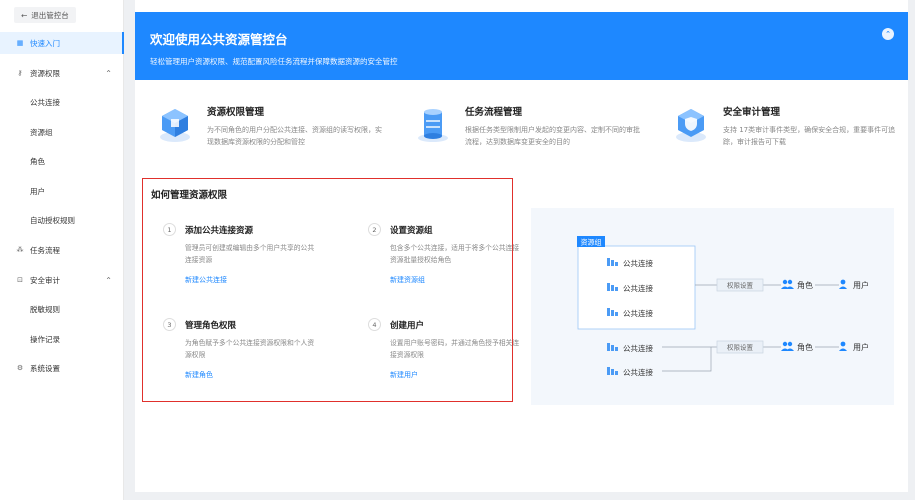 The height and width of the screenshot is (500, 915). I want to click on feature-desc: 支持 17类审计事件类型，确保安全合规，重要事件可追踪，审计报告可下载, so click(809, 136).